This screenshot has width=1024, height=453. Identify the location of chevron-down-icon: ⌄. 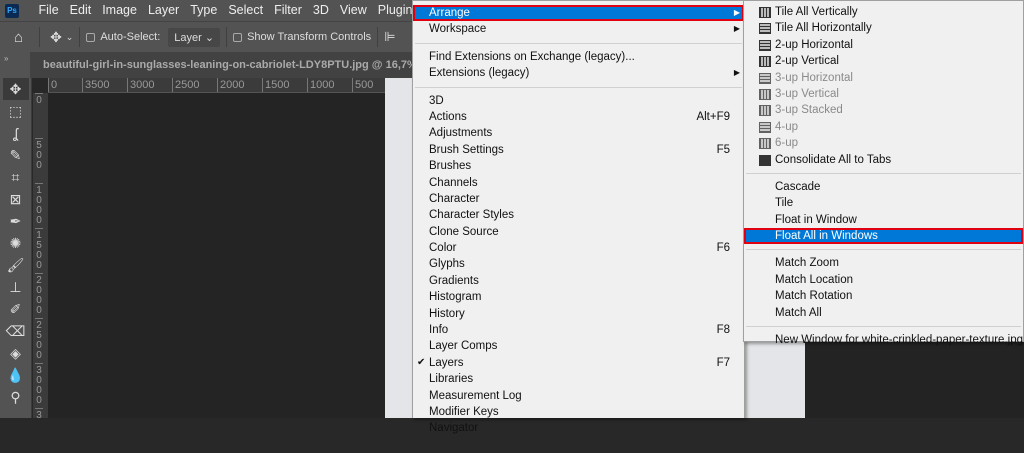
(70, 37).